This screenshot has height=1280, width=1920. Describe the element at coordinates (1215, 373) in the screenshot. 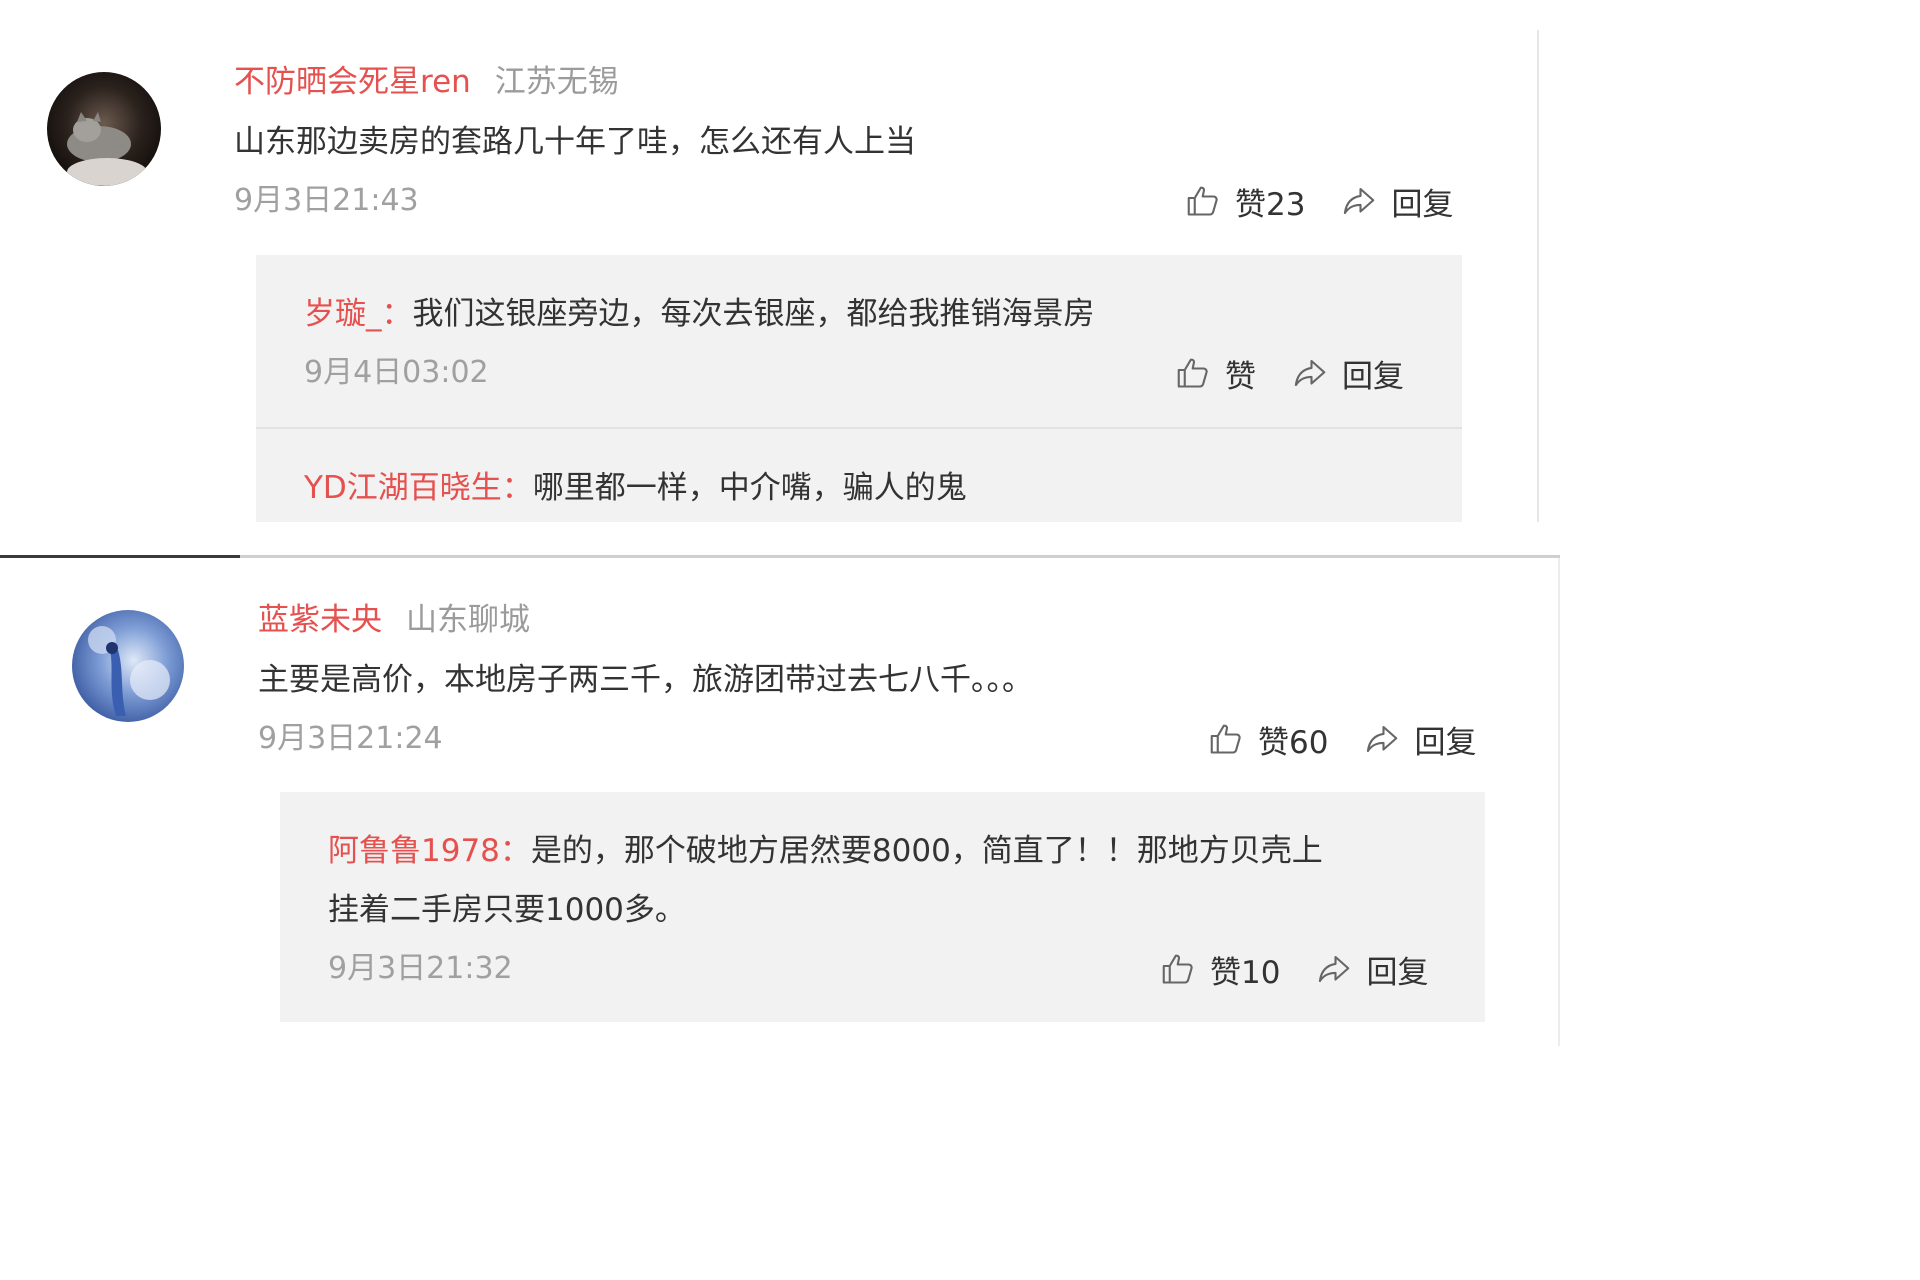

I see `like-button: 赞` at that location.